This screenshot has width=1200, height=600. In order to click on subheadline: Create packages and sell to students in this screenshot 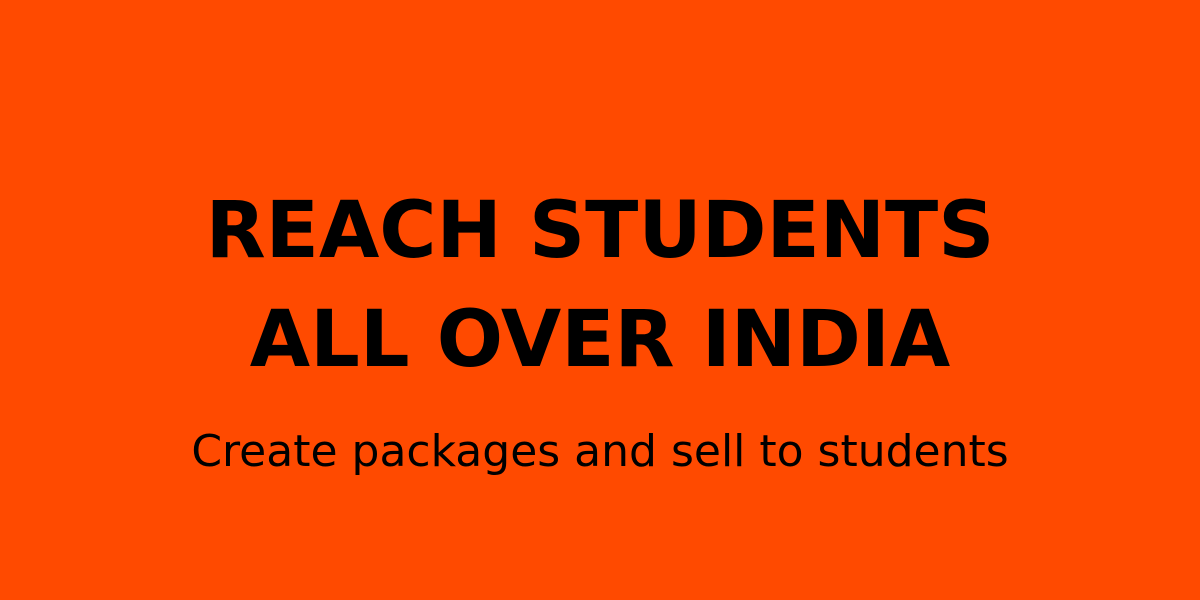, I will do `click(600, 451)`.